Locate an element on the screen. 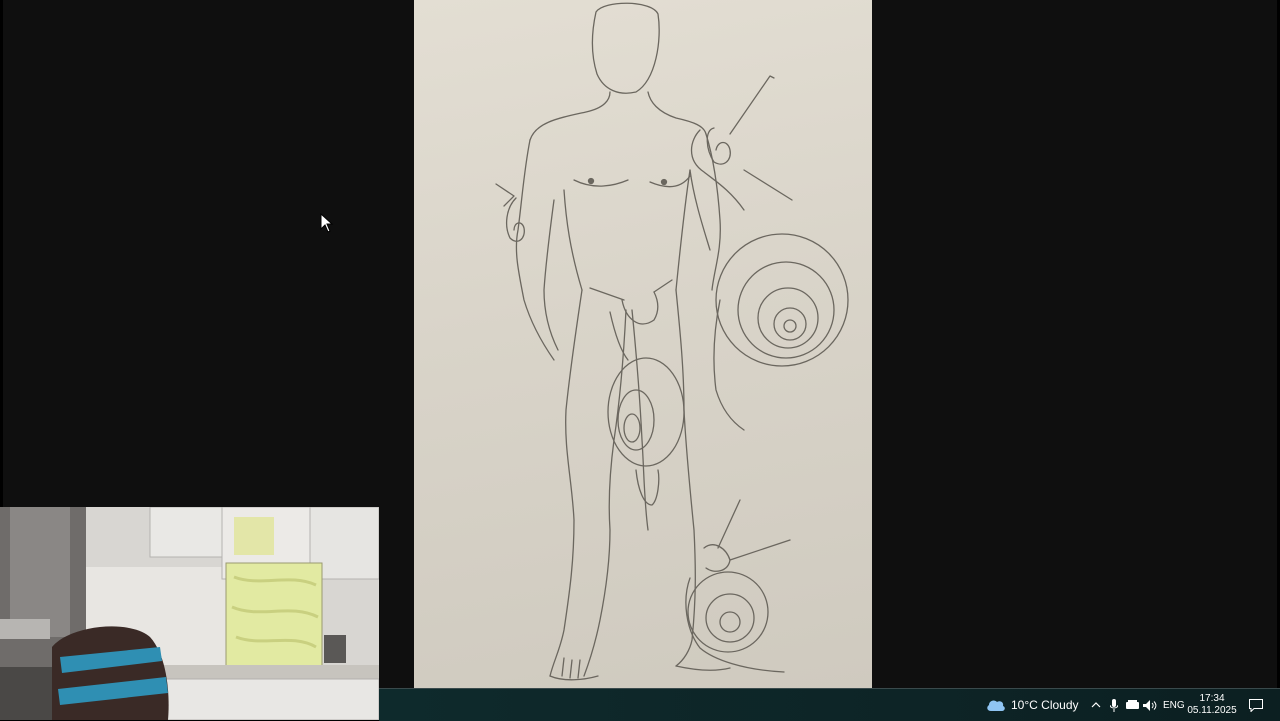 This screenshot has height=721, width=1280. input-language-indicator: ENG is located at coordinates (1174, 705).